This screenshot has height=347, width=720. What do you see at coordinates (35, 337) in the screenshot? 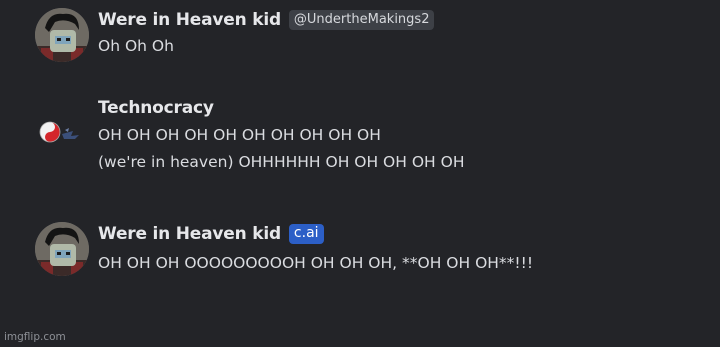
I see `watermark: imgflip.com` at bounding box center [35, 337].